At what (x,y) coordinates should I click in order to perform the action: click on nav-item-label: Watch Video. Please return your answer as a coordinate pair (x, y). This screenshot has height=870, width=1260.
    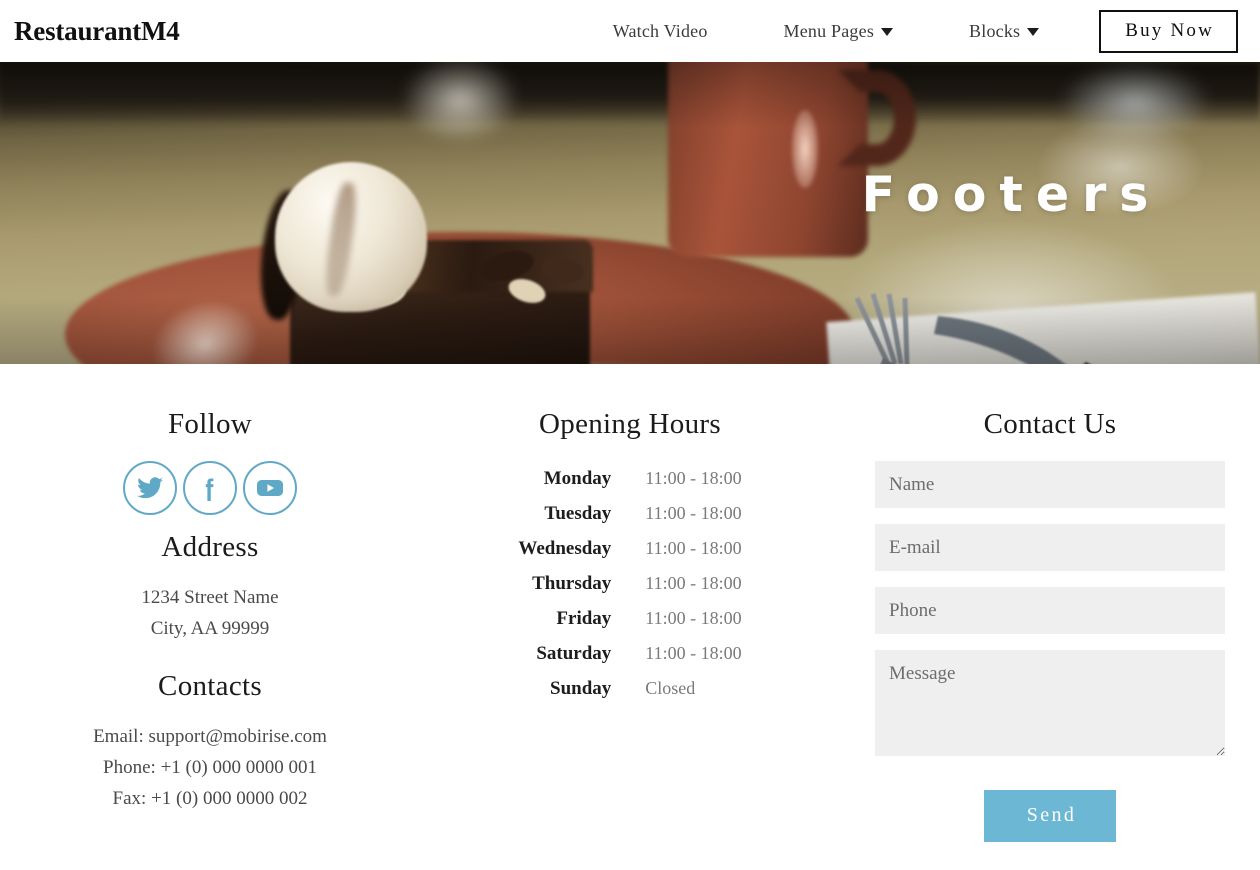
    Looking at the image, I should click on (660, 30).